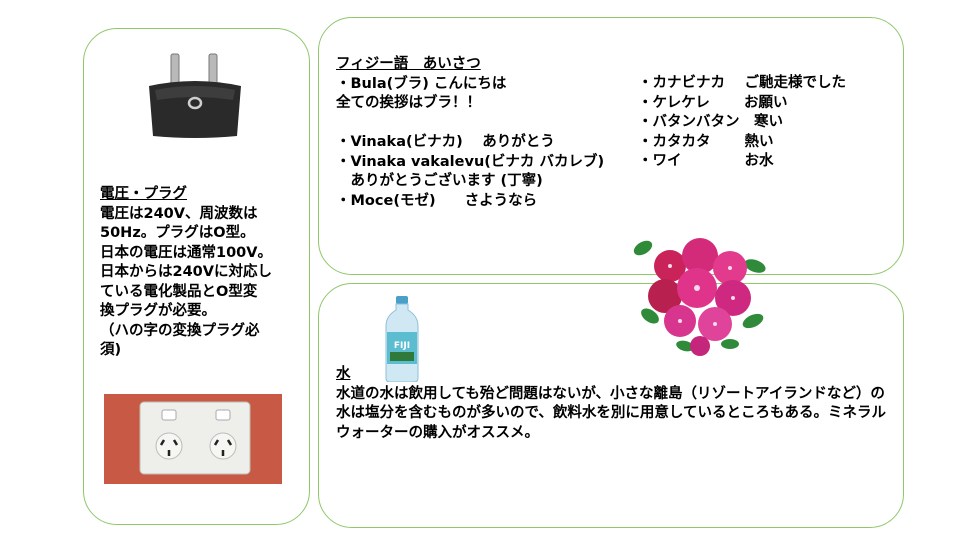 This screenshot has height=545, width=970. I want to click on greeting-line: ありがとうございます (丁寧), so click(439, 181).